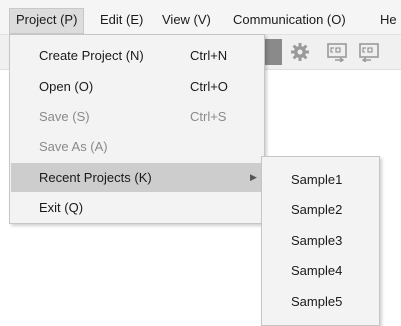 The width and height of the screenshot is (401, 326). Describe the element at coordinates (137, 207) in the screenshot. I see `menu-item-exit: Exit (Q)` at that location.